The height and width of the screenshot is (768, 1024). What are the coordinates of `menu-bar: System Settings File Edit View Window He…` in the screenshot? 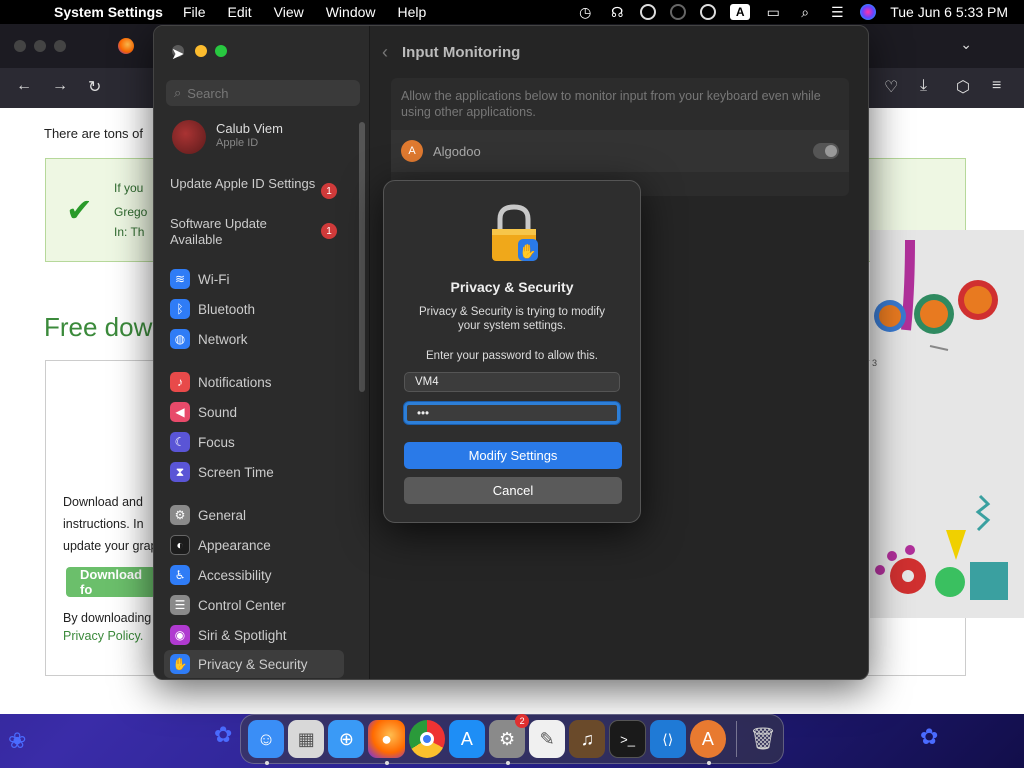 It's located at (512, 12).